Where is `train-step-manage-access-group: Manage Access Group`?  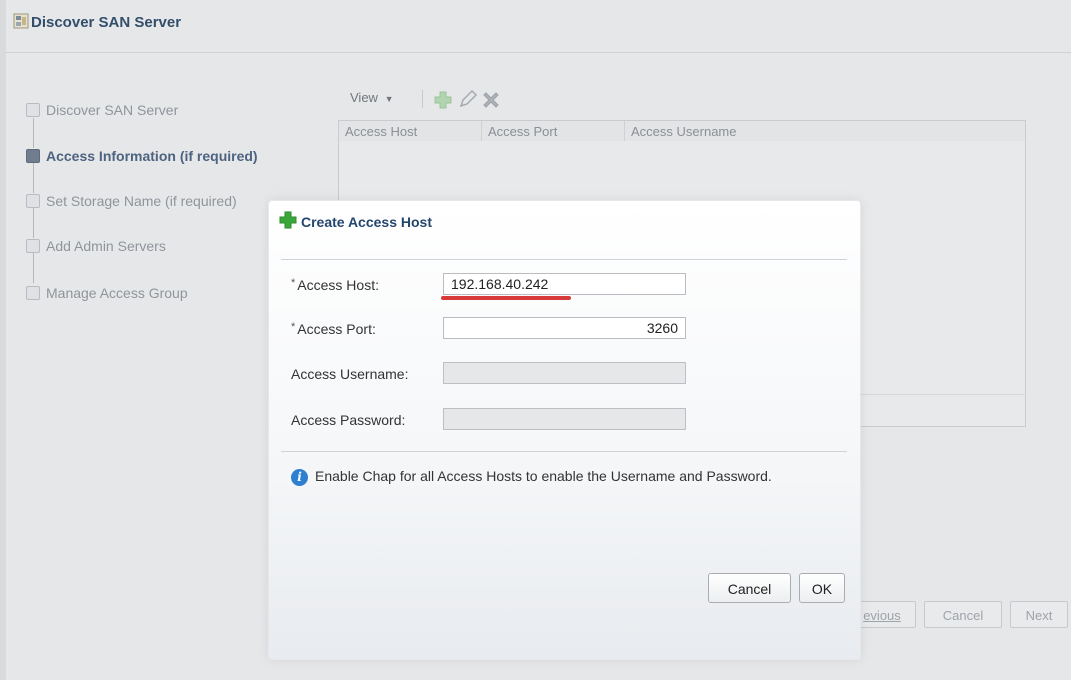
train-step-manage-access-group: Manage Access Group is located at coordinates (107, 293).